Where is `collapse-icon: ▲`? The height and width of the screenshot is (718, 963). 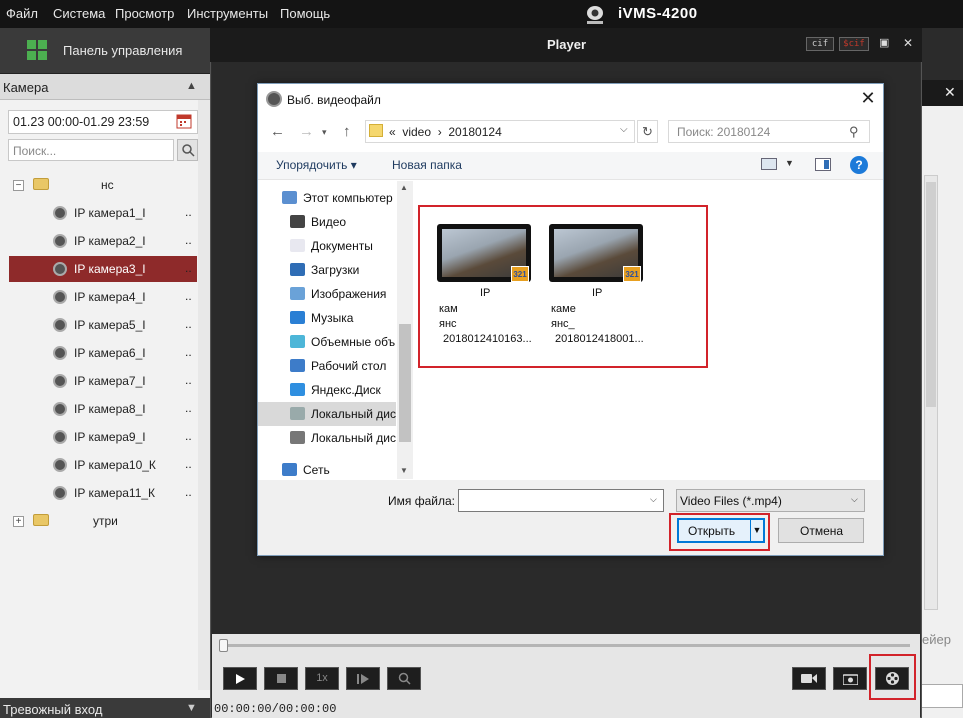
collapse-icon: ▲ is located at coordinates (191, 86).